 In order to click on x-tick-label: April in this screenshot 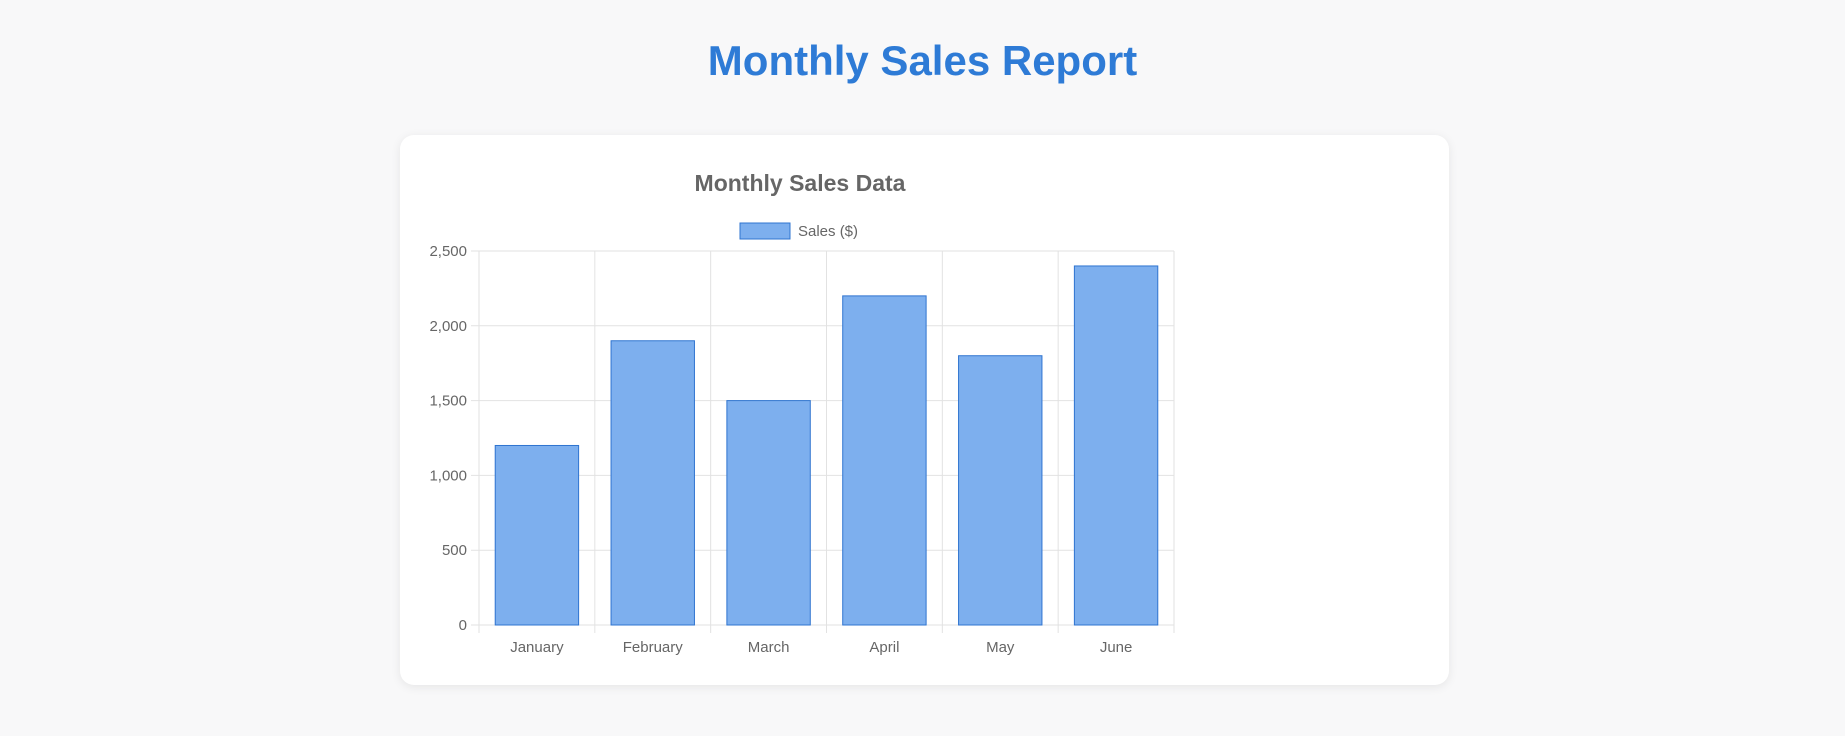, I will do `click(884, 647)`.